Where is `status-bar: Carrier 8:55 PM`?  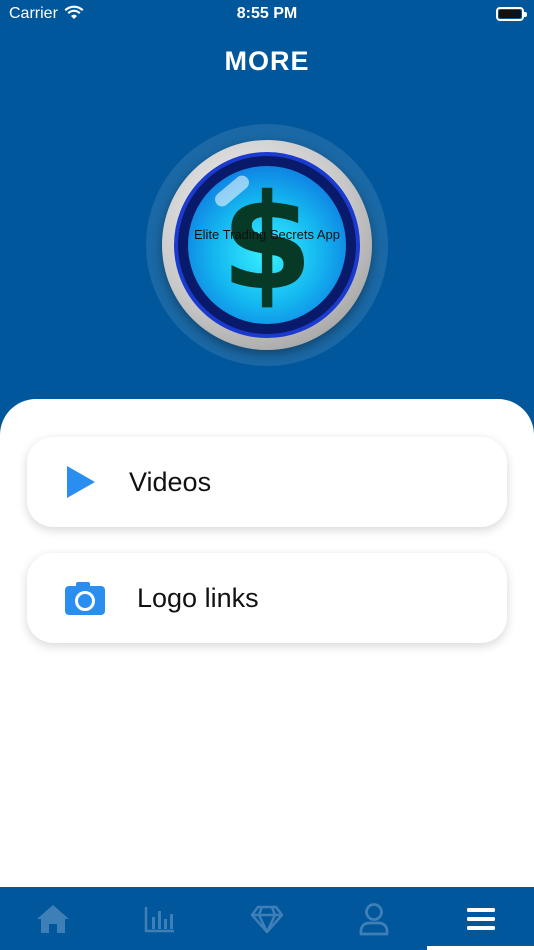
status-bar: Carrier 8:55 PM is located at coordinates (267, 15).